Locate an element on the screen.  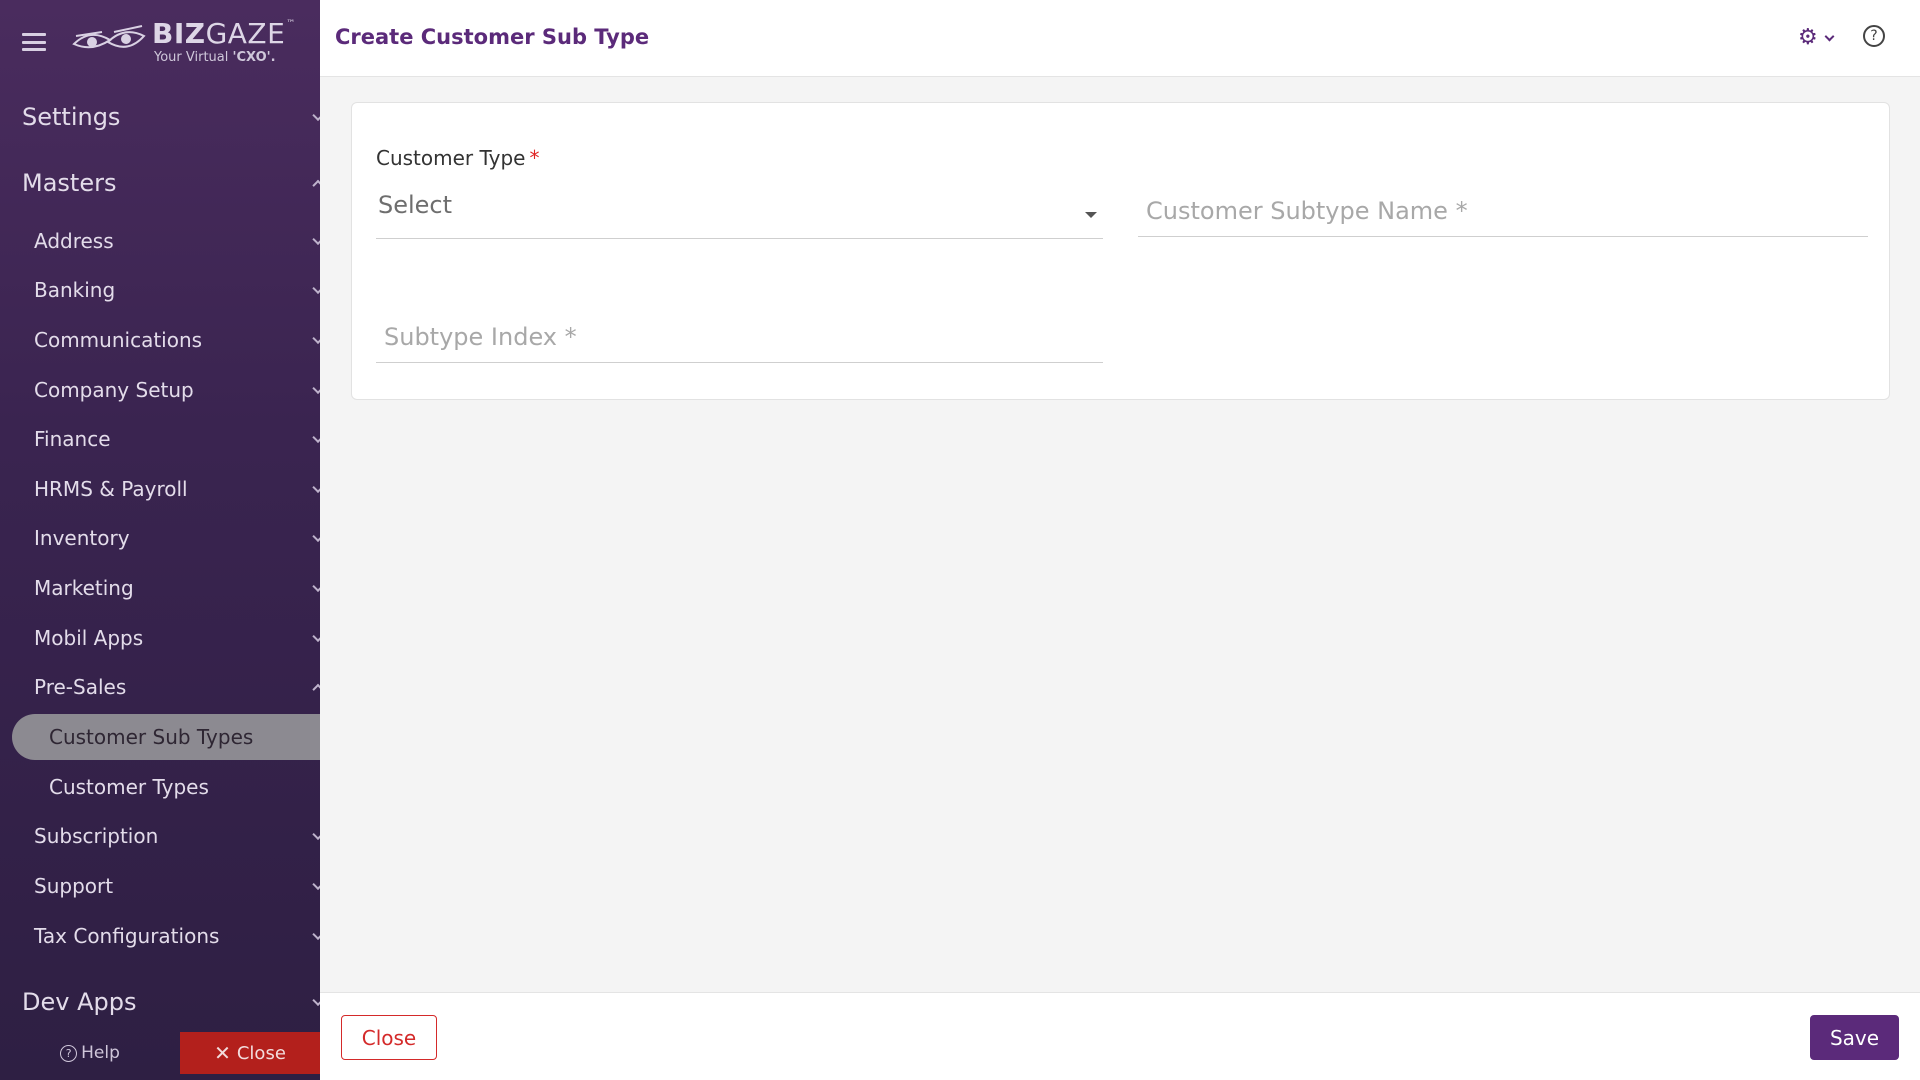
sidebar-help-button: ? Help is located at coordinates (90, 1053).